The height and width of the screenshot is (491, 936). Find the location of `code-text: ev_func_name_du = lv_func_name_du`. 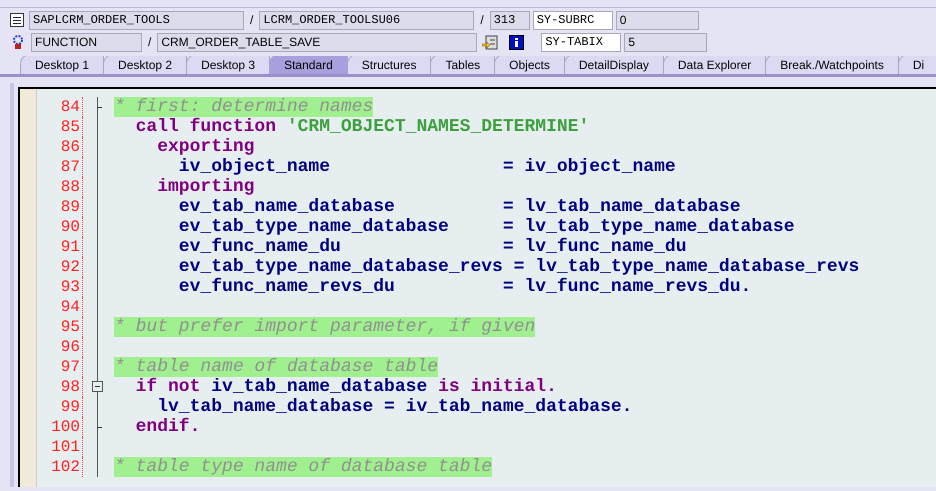

code-text: ev_func_name_du = lv_func_name_du is located at coordinates (432, 247).